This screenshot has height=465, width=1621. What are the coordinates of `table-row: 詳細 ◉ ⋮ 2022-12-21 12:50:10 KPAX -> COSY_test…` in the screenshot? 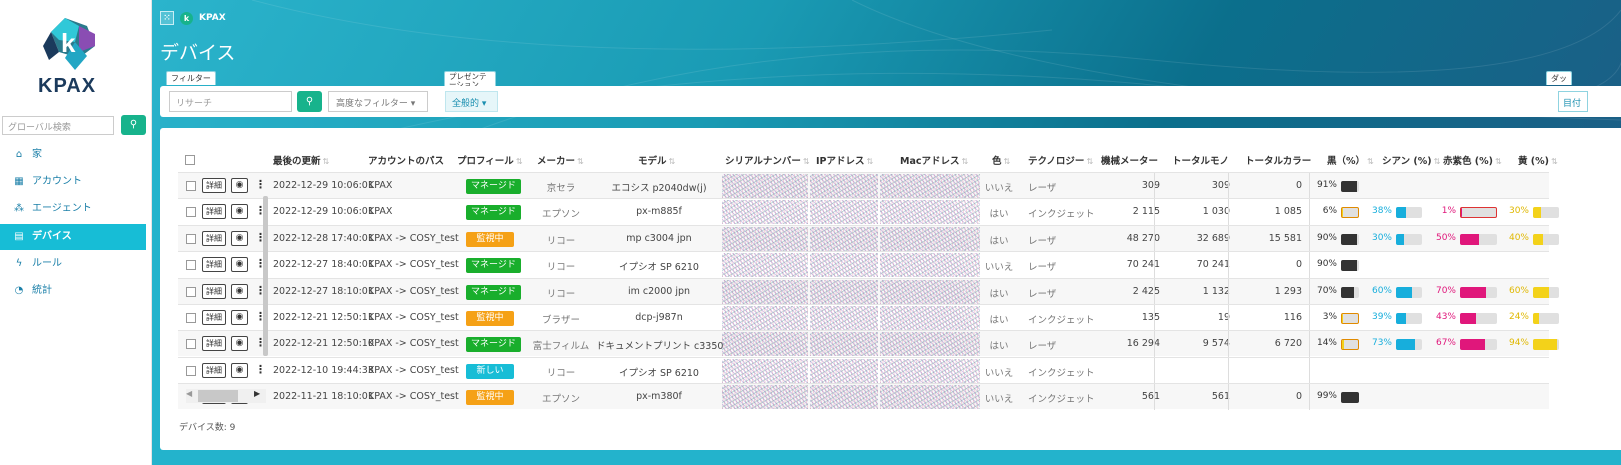 It's located at (868, 344).